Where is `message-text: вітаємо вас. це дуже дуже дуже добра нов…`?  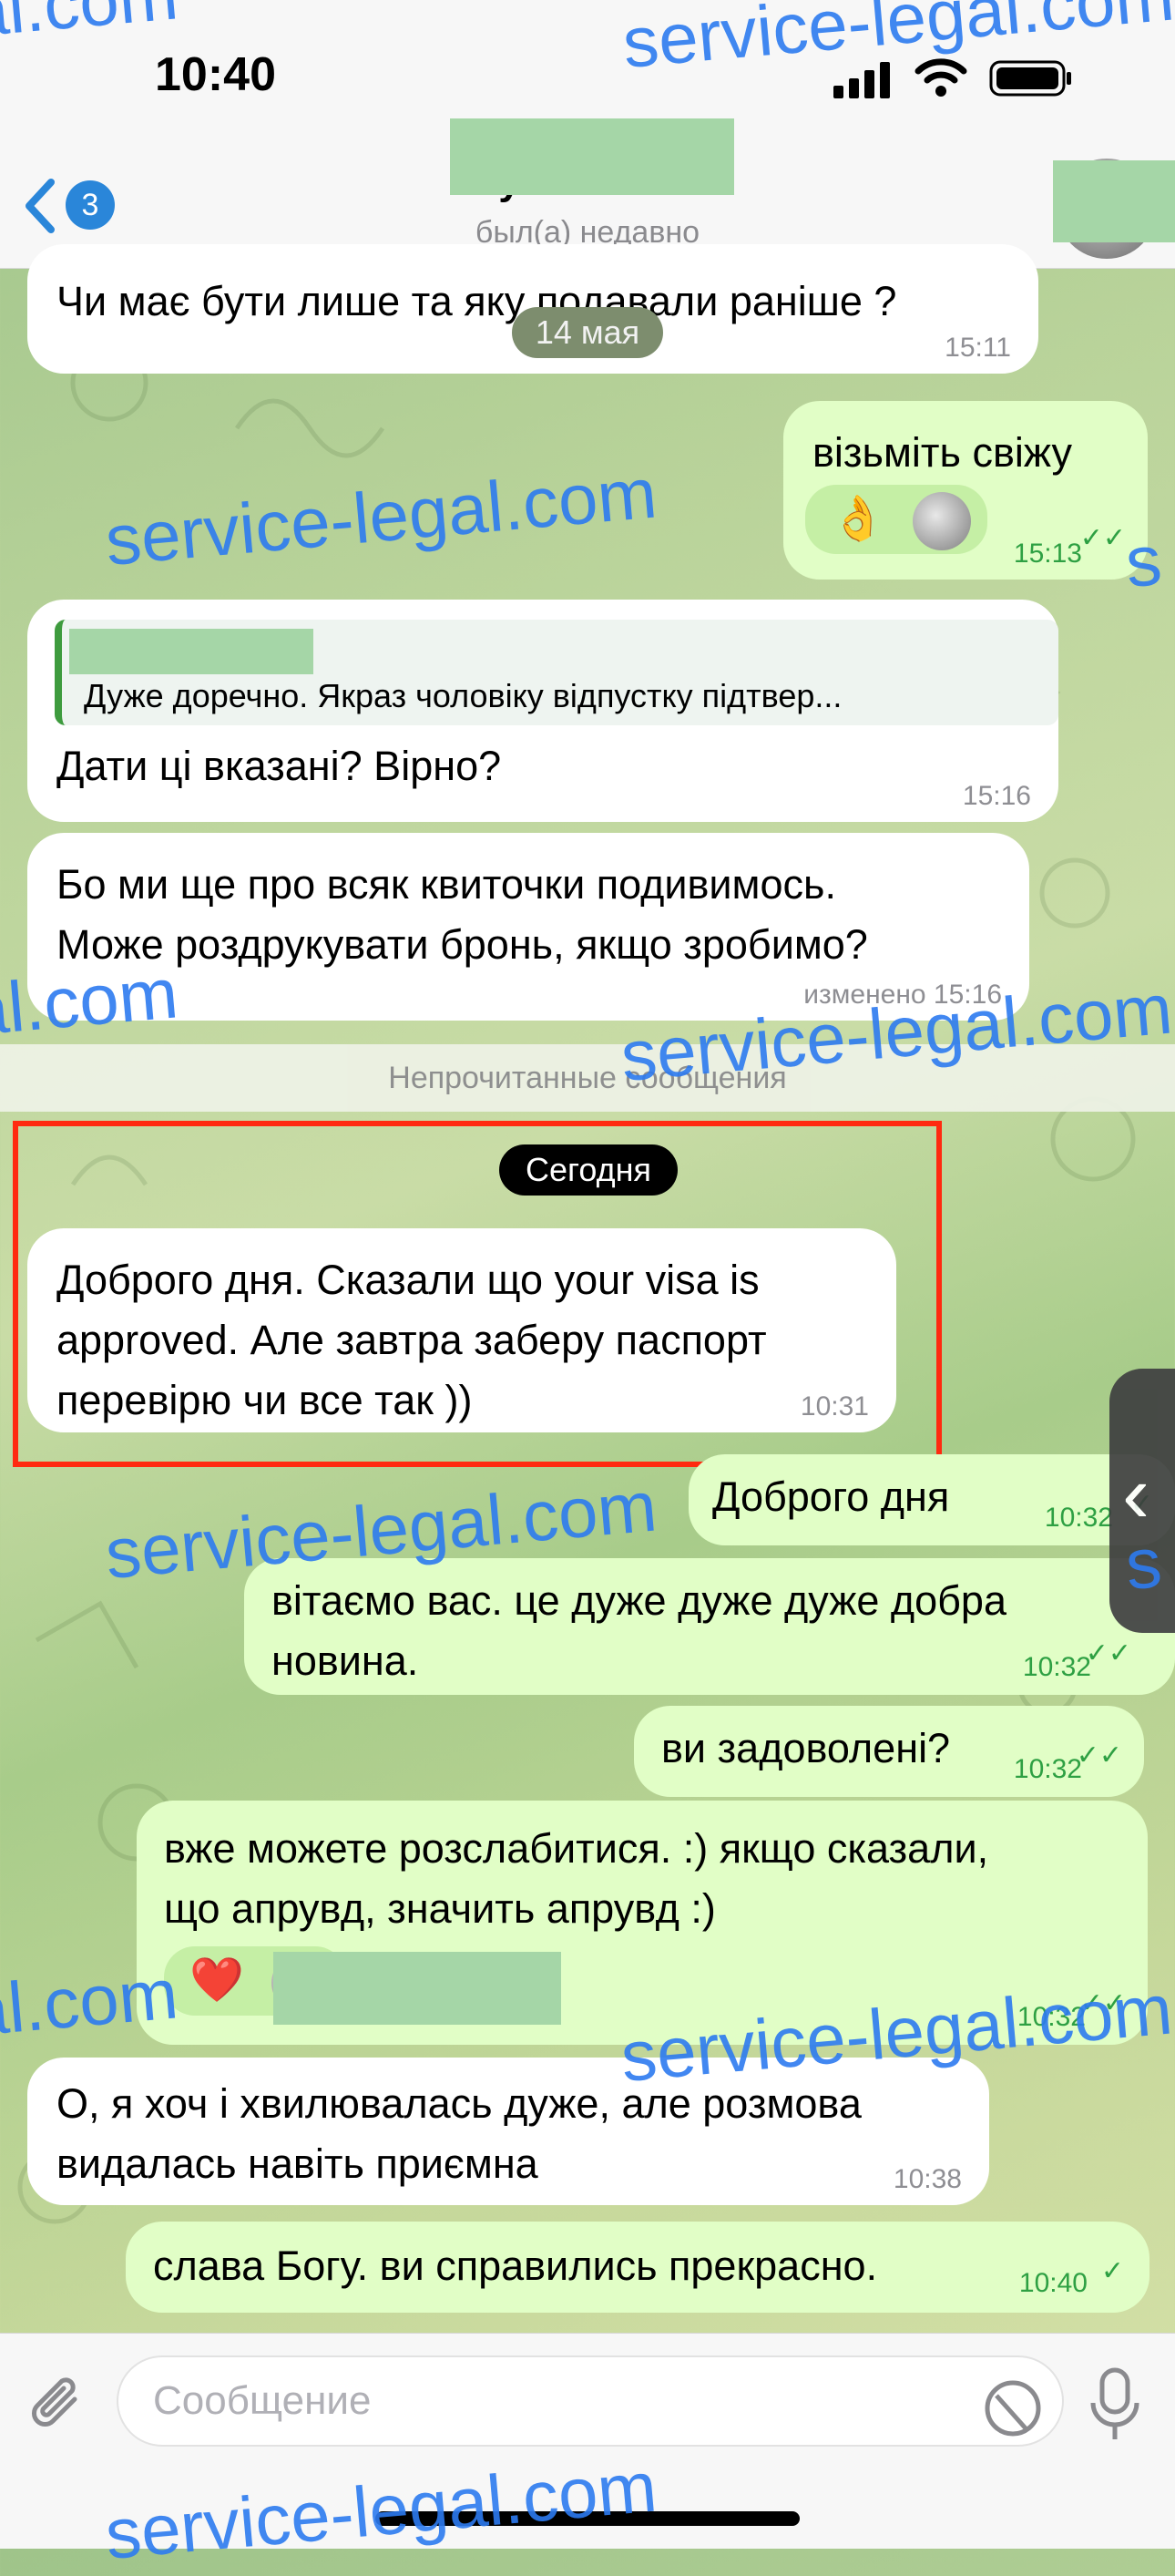 message-text: вітаємо вас. це дуже дуже дуже добра нов… is located at coordinates (638, 1630).